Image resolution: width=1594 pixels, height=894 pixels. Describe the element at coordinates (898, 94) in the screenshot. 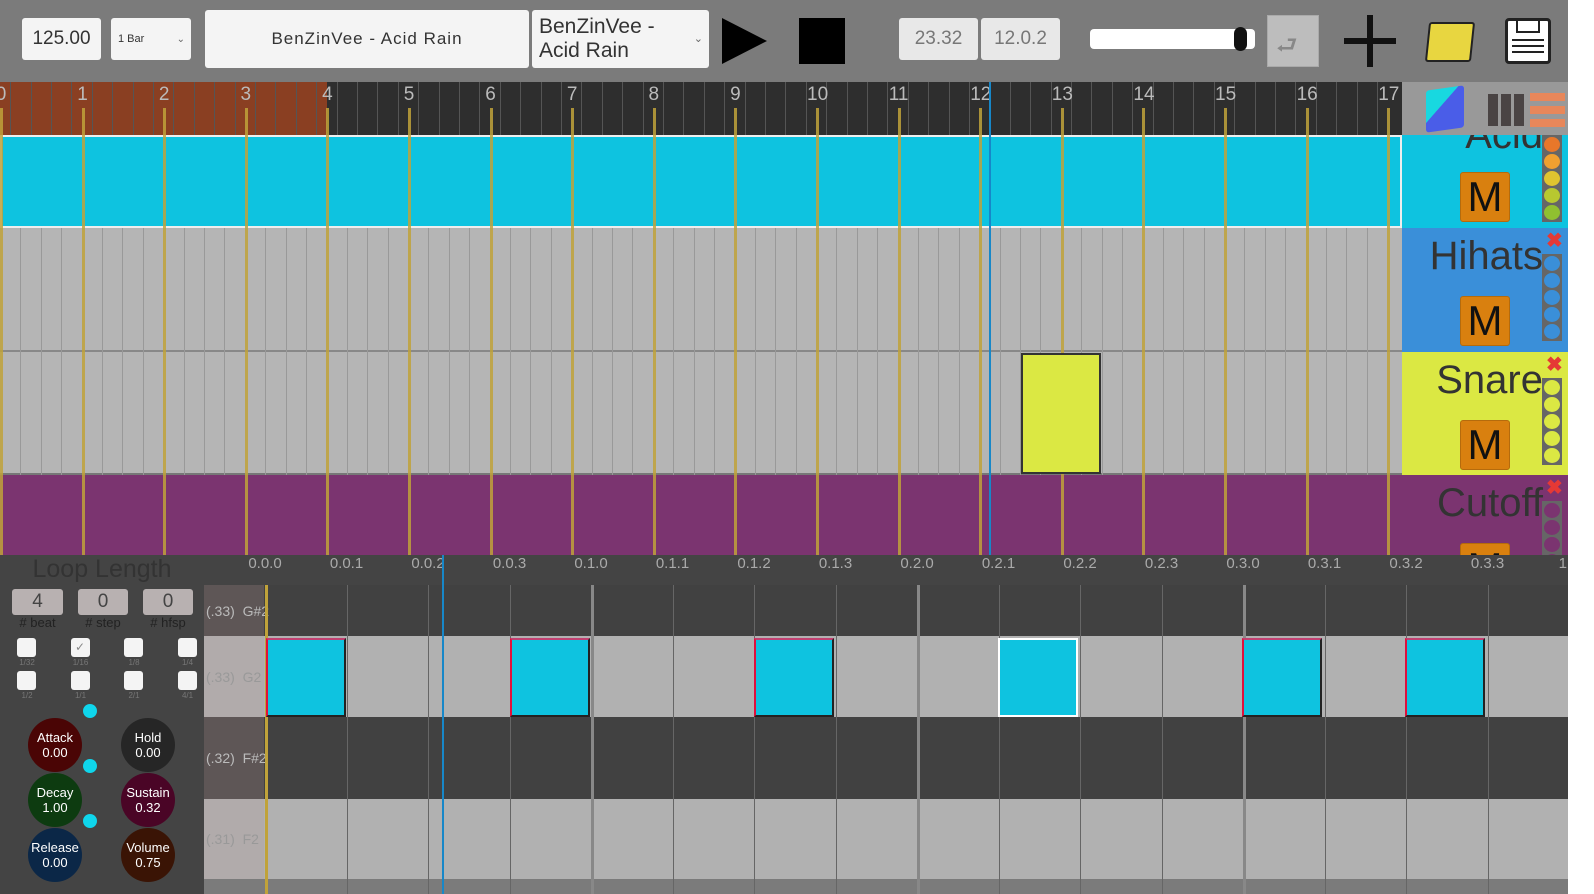

I see `bar-number: 11` at that location.